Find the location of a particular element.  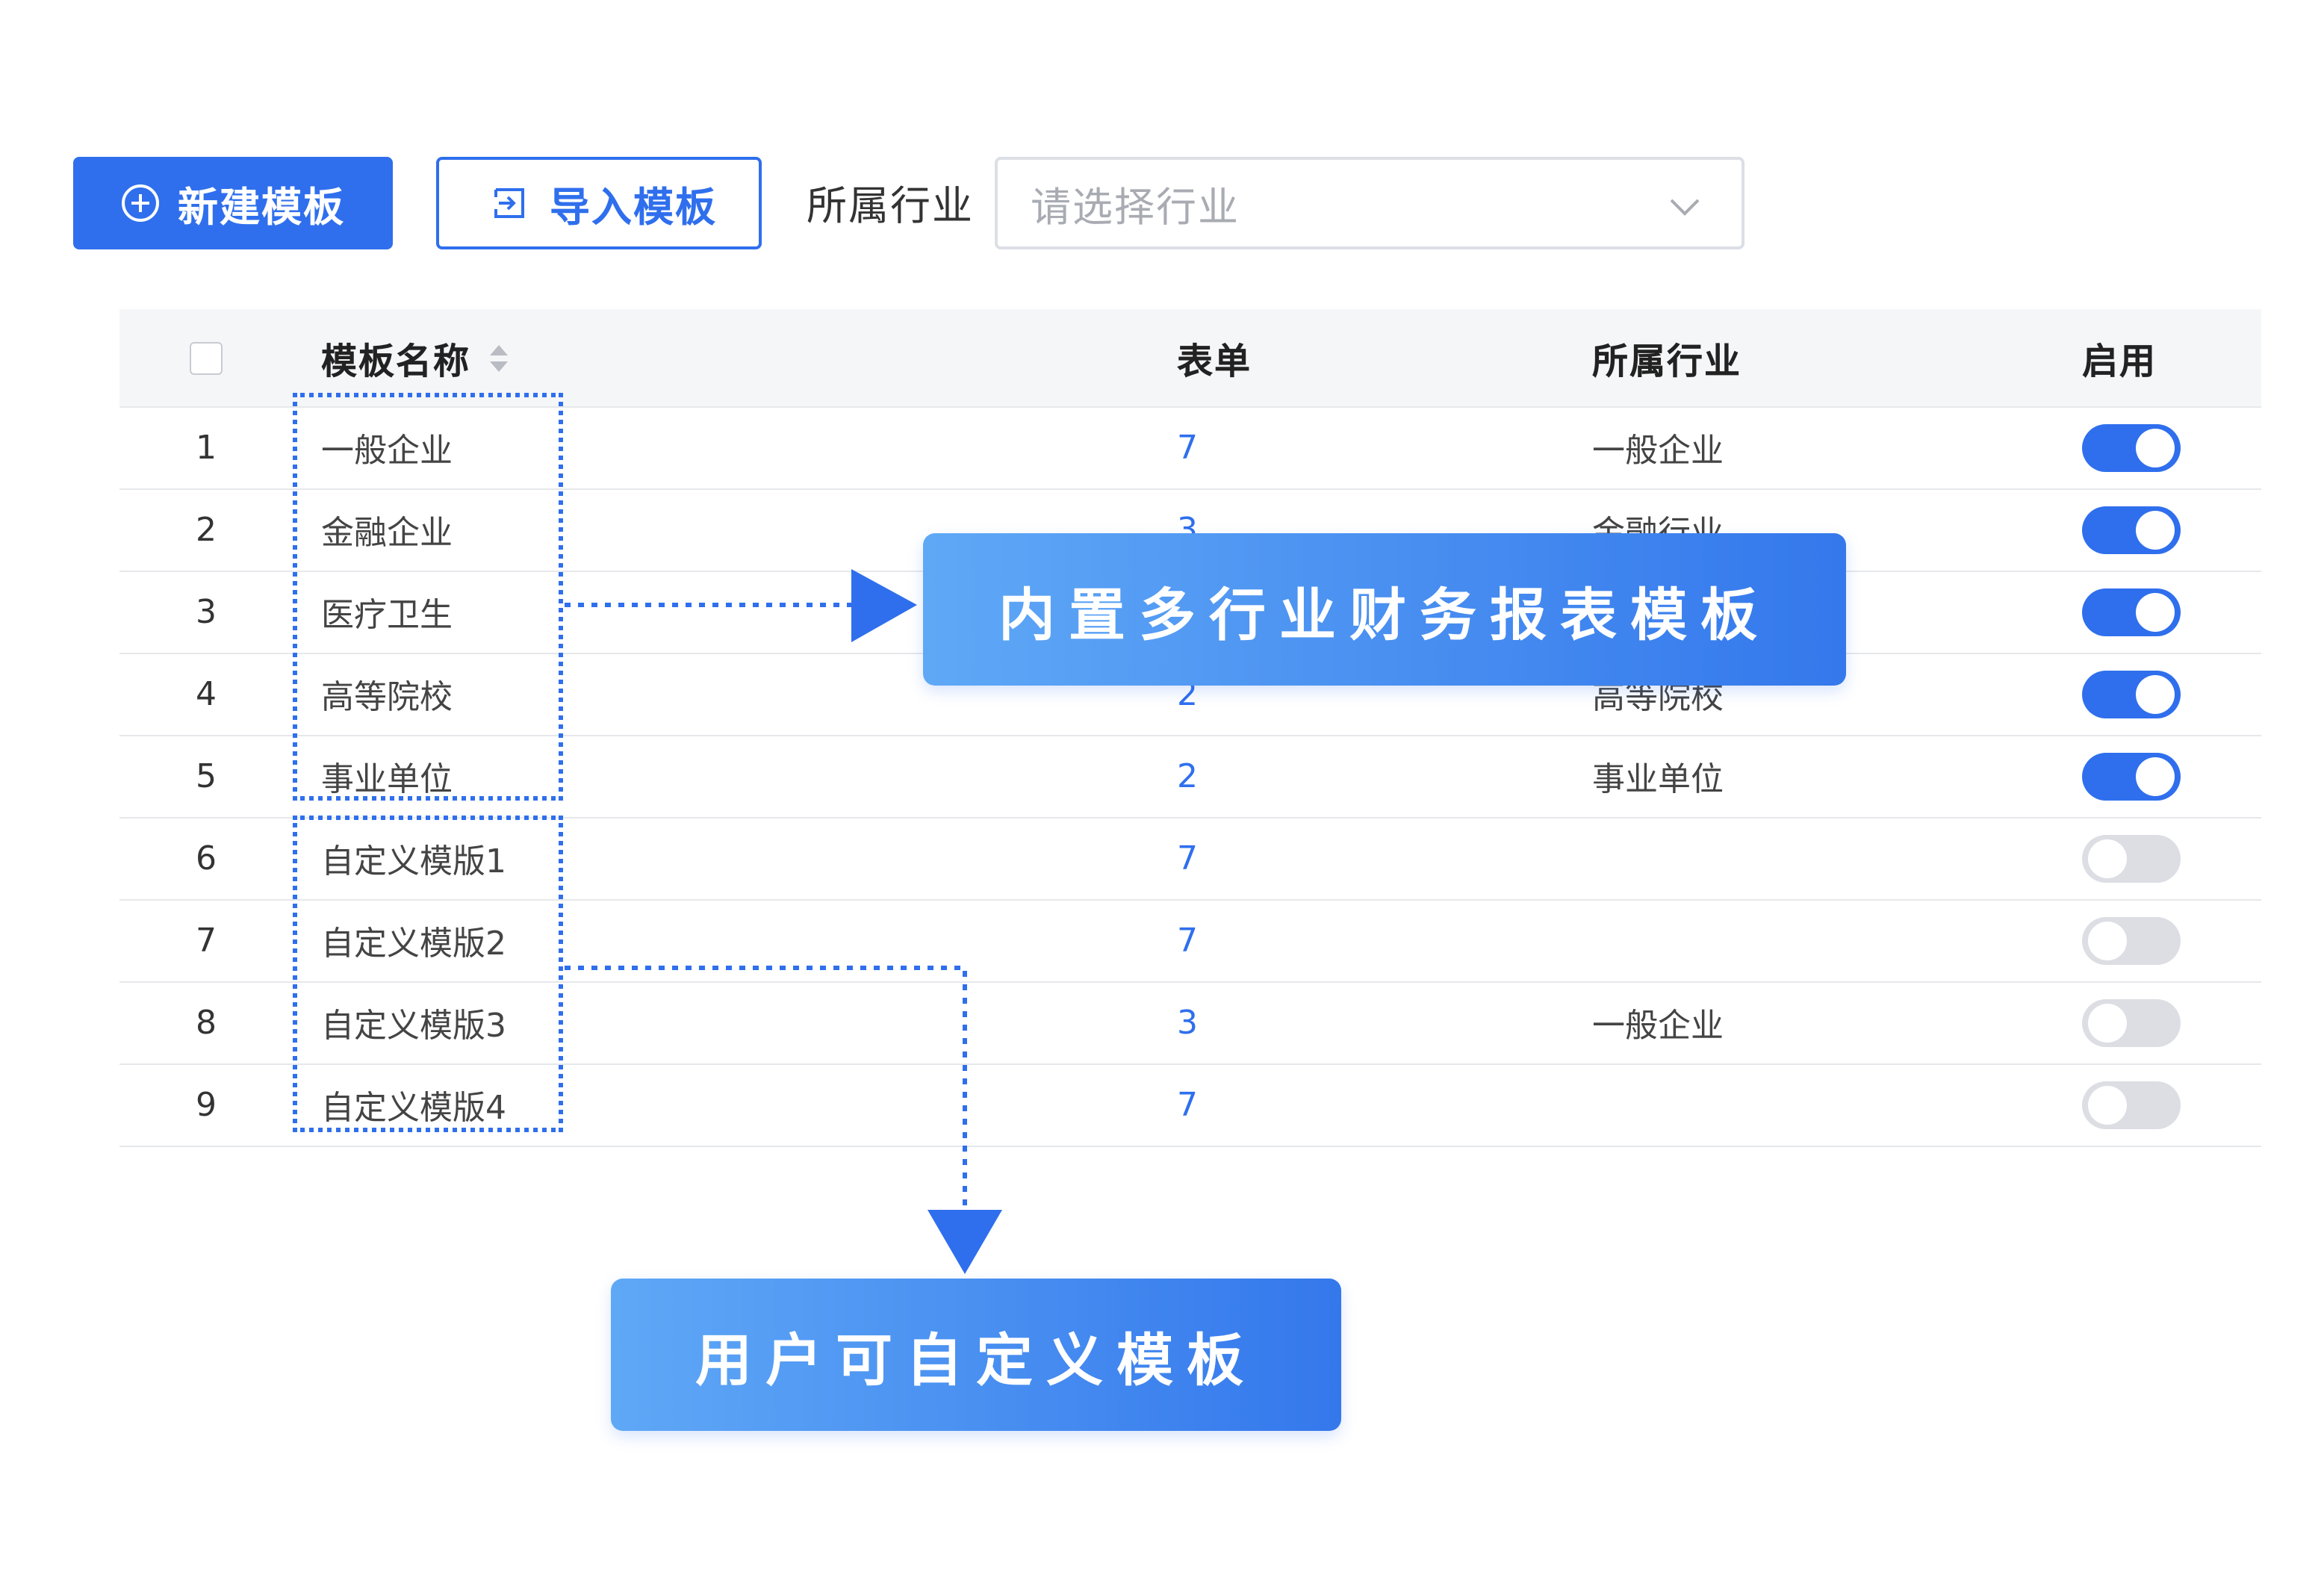

form-count-link: 3 is located at coordinates (1188, 1023).